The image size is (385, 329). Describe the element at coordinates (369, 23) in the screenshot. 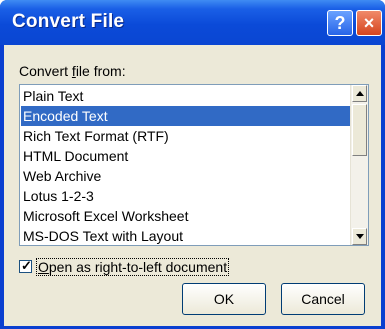

I see `close-button: ×` at that location.